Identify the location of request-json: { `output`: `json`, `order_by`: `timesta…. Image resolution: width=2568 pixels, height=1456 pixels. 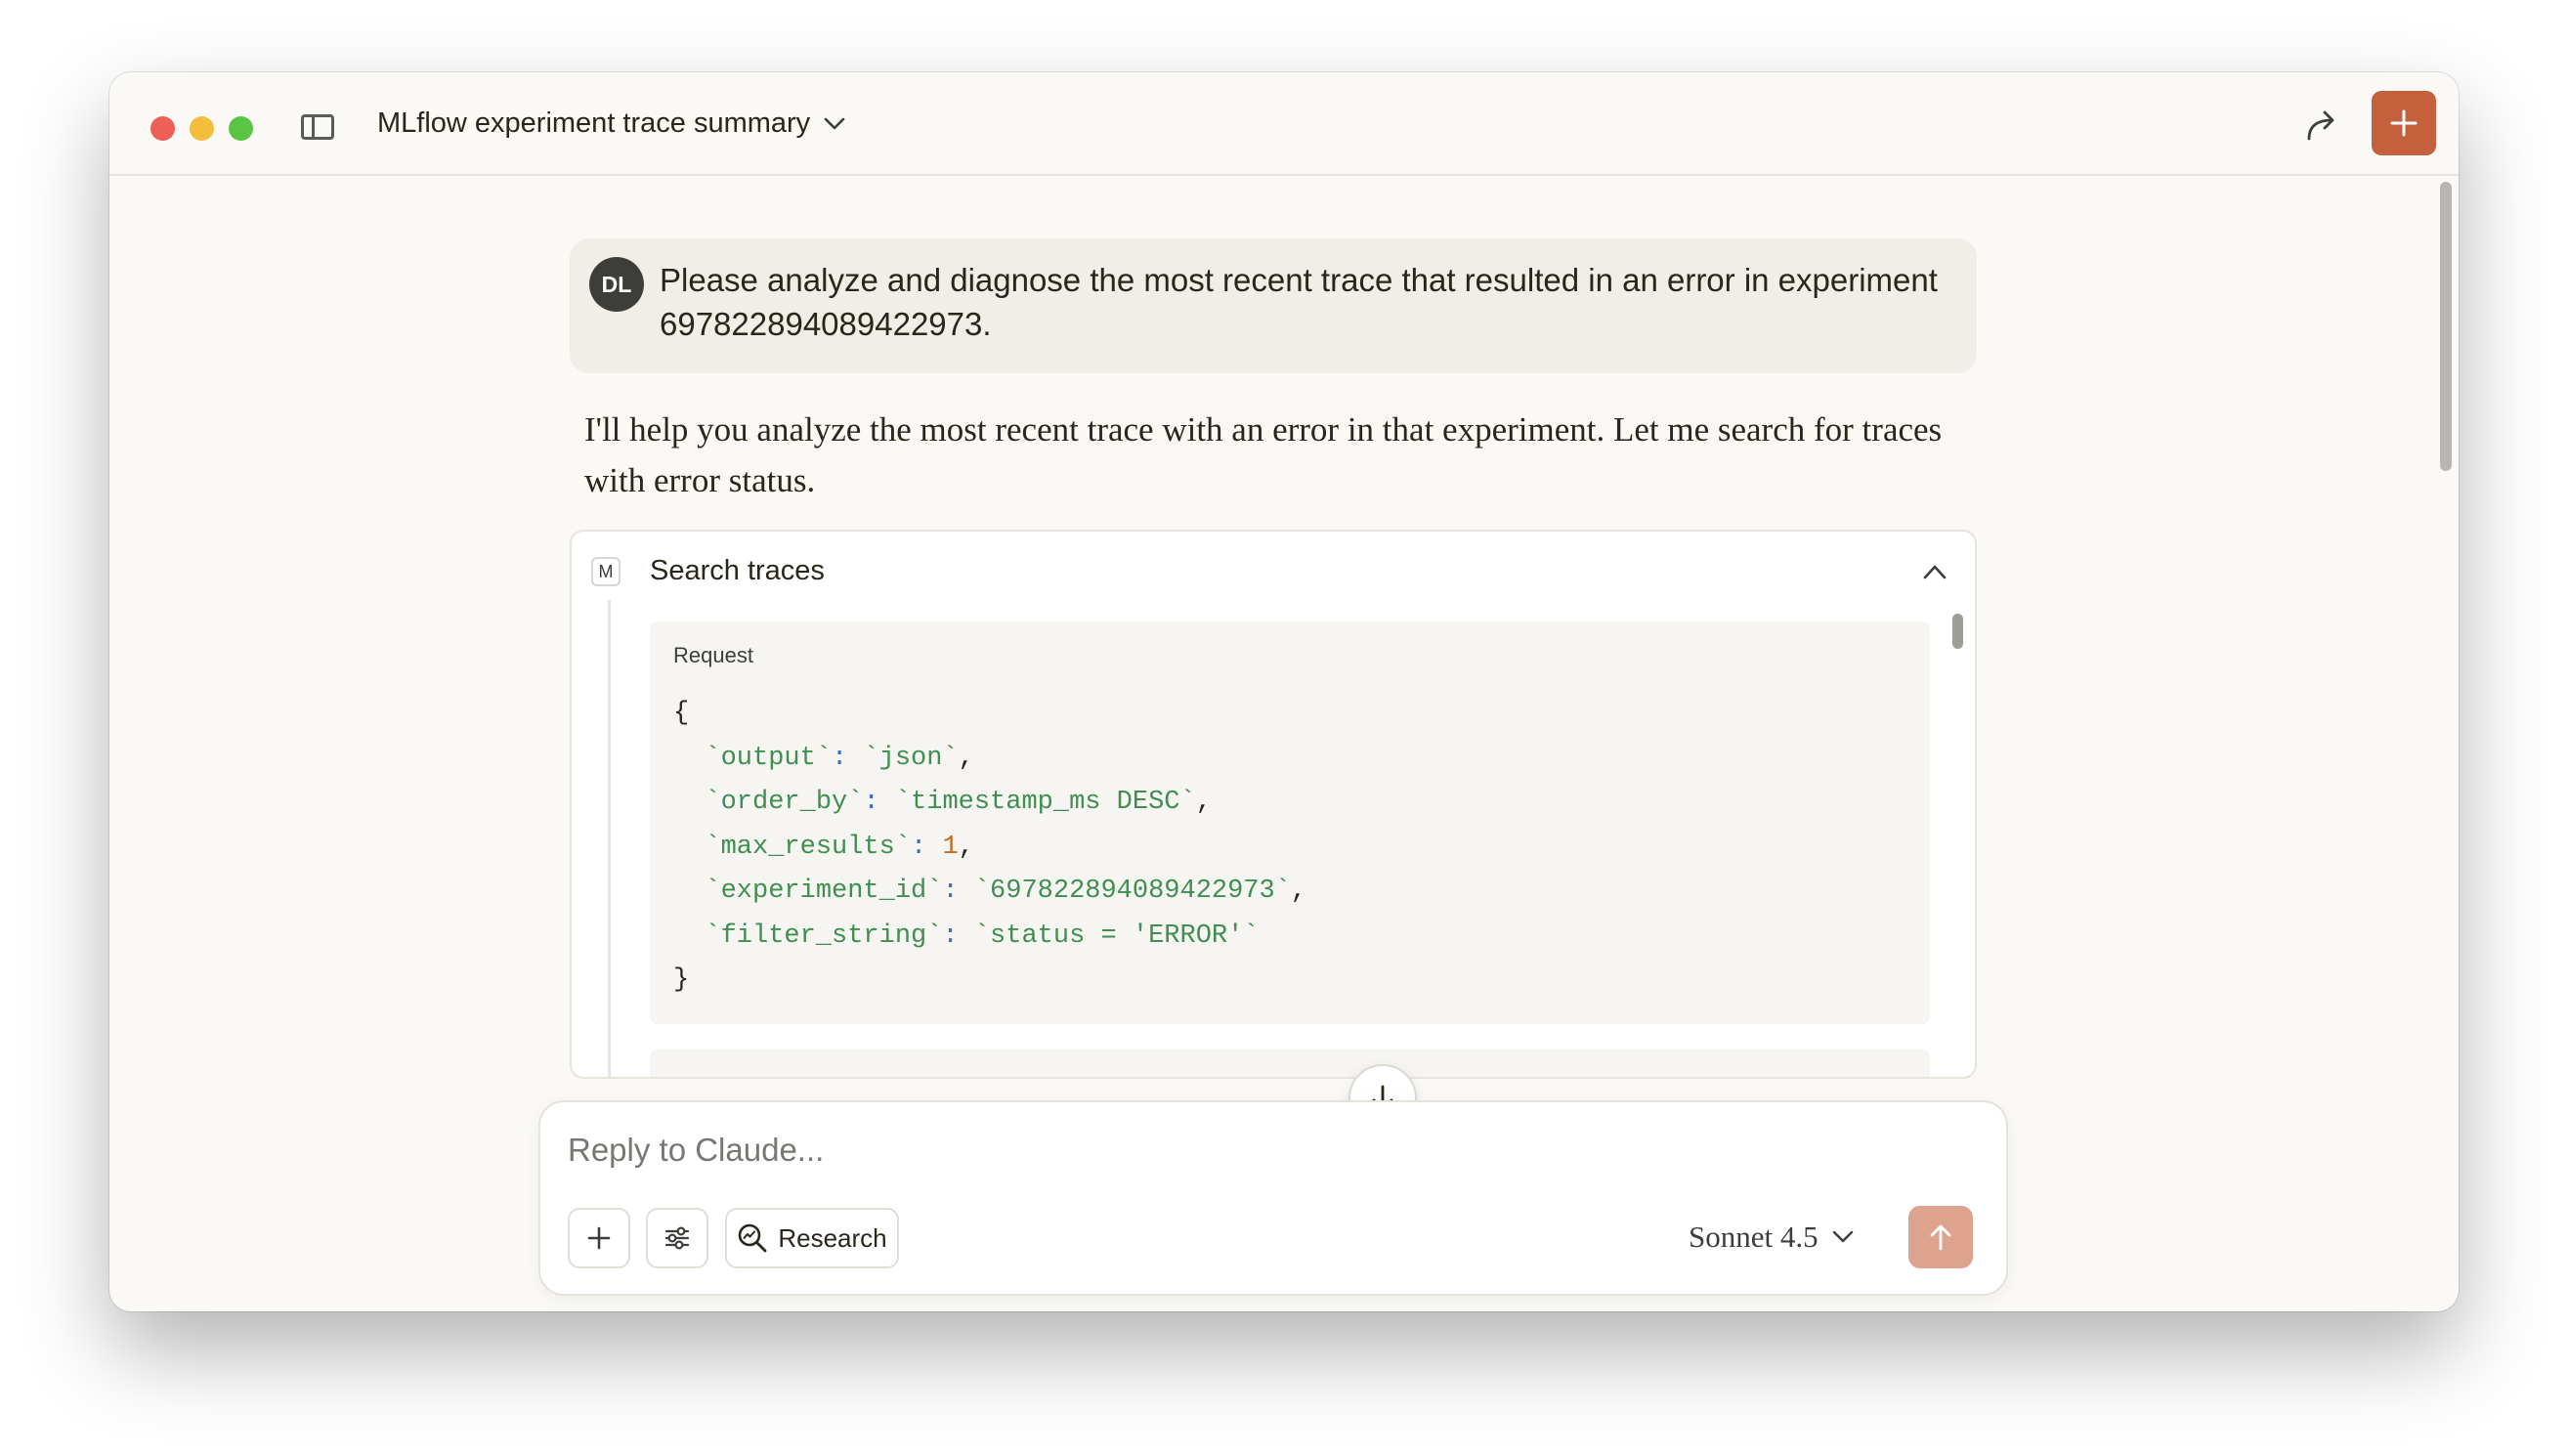
(990, 847).